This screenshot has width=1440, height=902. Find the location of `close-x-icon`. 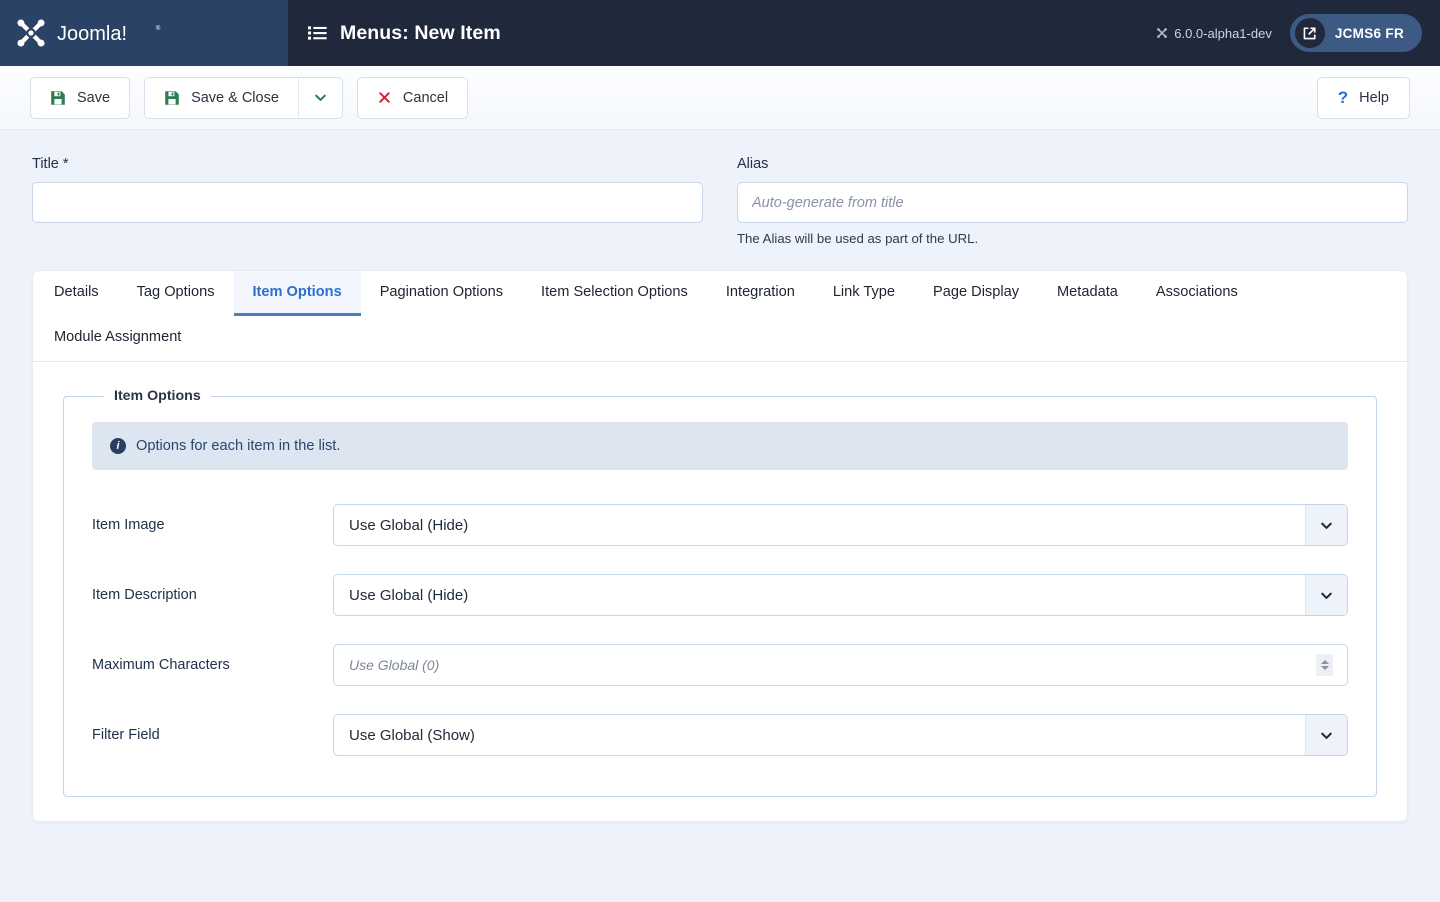

close-x-icon is located at coordinates (384, 97).